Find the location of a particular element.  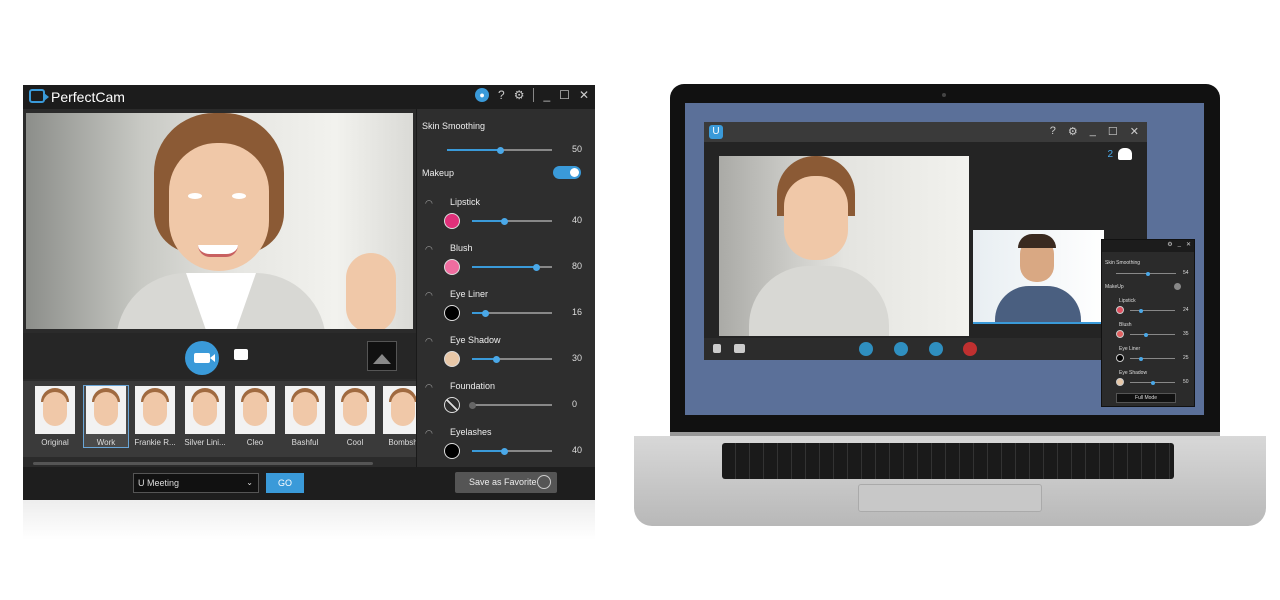

share-screen-icon is located at coordinates (901, 349).